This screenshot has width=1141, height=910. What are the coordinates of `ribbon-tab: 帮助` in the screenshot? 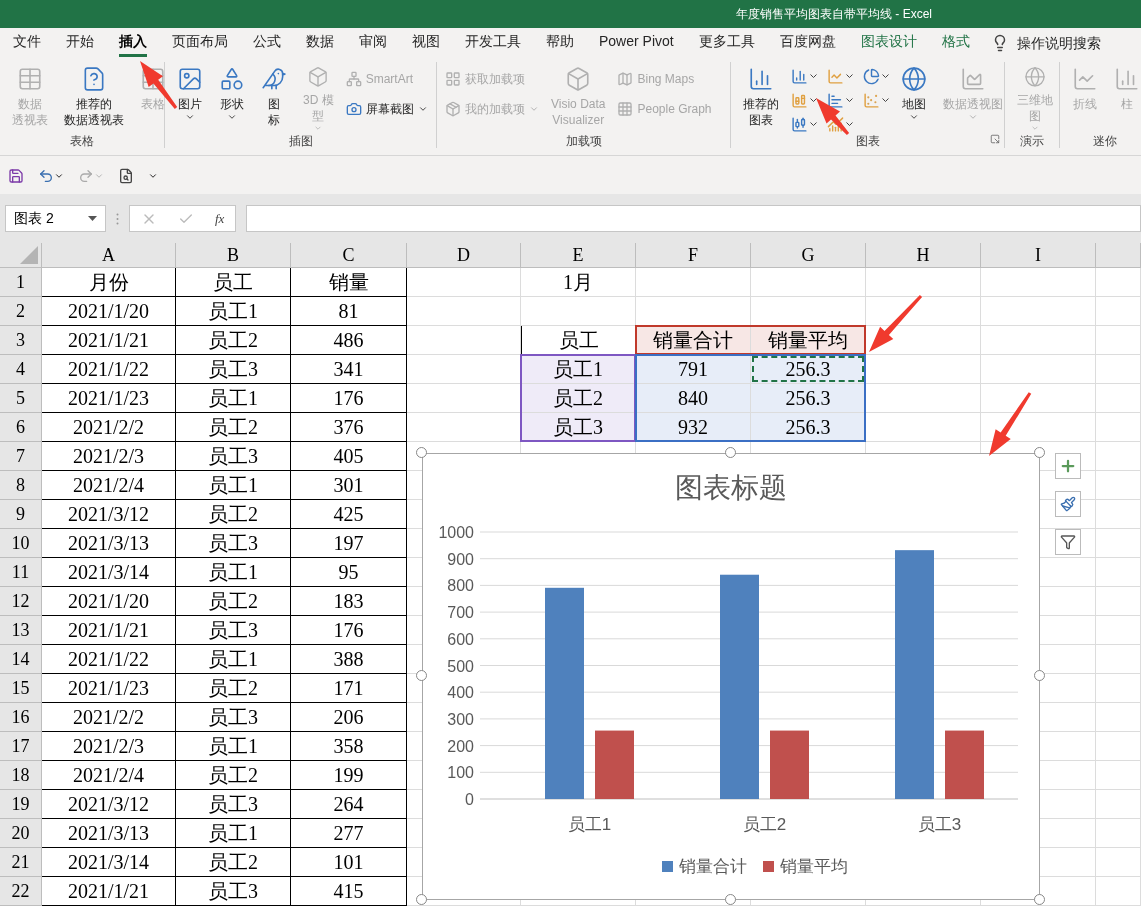 It's located at (560, 43).